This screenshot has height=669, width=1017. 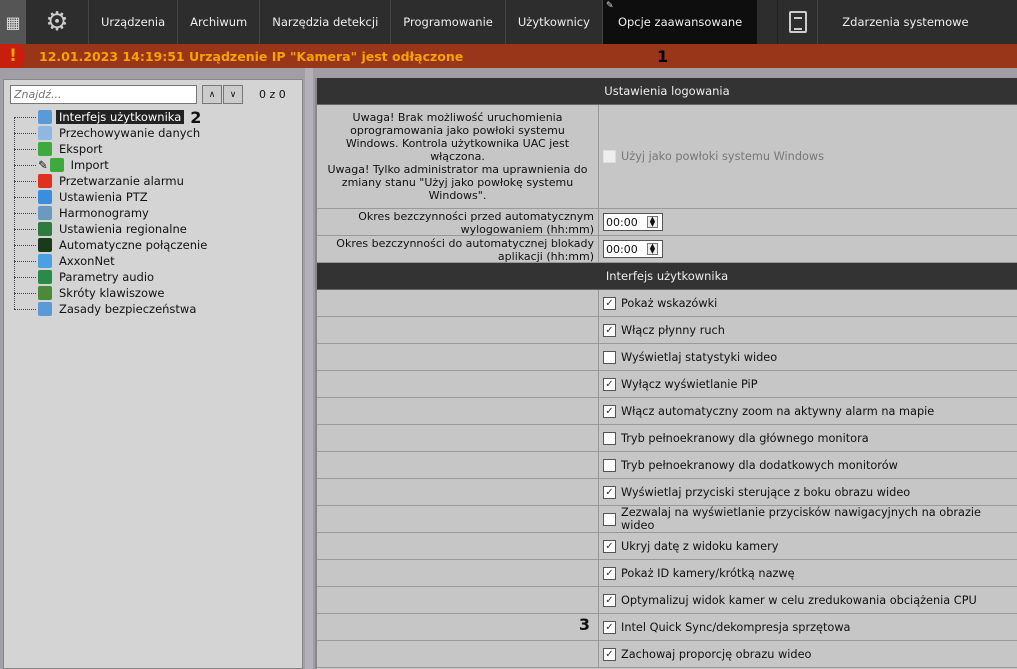 I want to click on value: 00:00, so click(x=622, y=249).